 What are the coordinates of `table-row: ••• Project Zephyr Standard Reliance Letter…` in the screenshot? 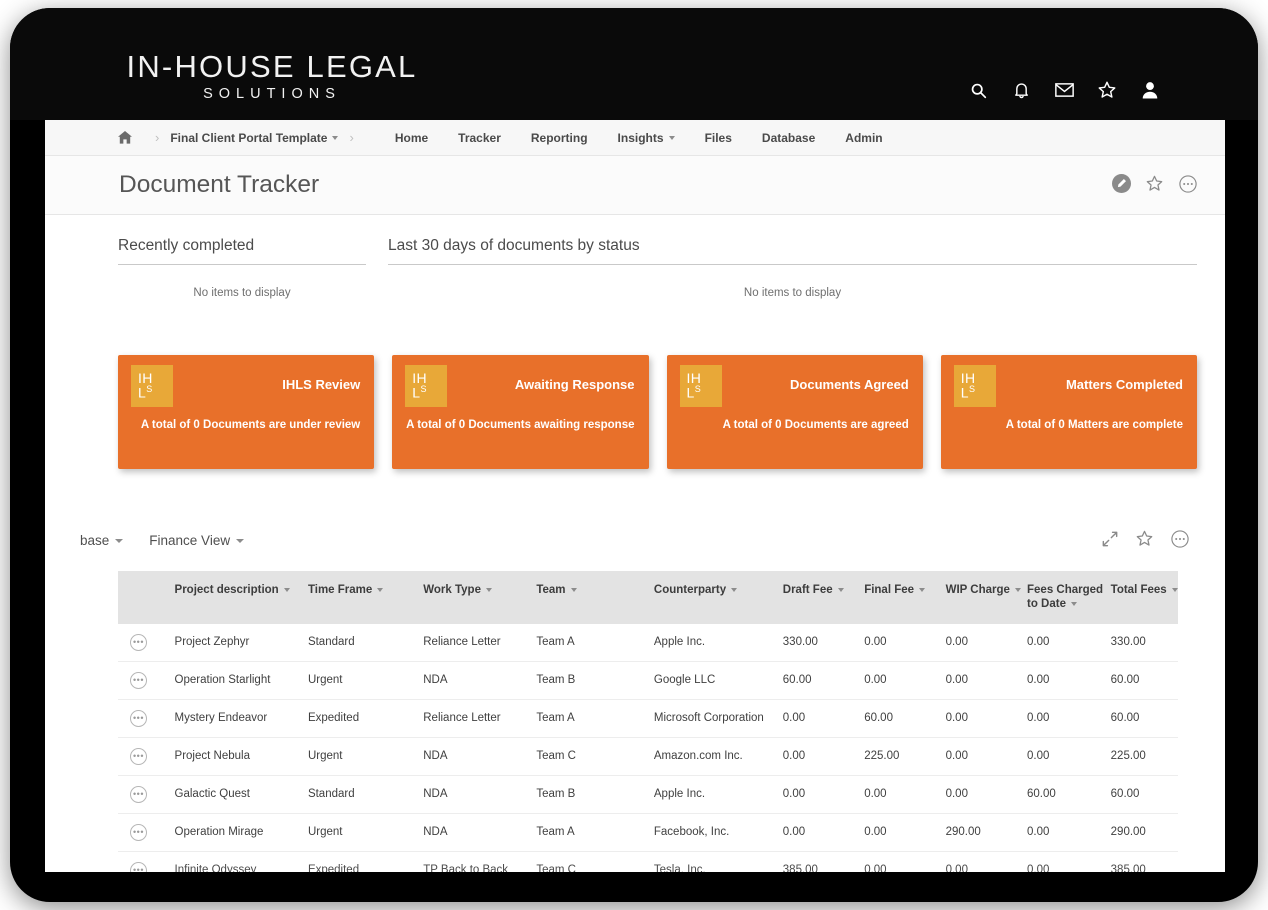 It's located at (648, 642).